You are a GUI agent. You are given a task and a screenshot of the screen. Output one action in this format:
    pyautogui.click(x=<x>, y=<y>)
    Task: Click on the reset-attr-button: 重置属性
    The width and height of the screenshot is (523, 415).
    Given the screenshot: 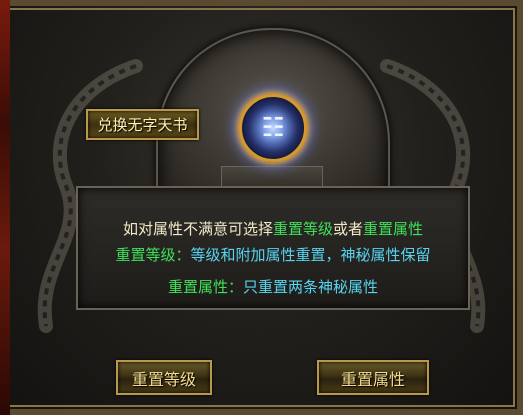 What is the action you would take?
    pyautogui.click(x=373, y=377)
    